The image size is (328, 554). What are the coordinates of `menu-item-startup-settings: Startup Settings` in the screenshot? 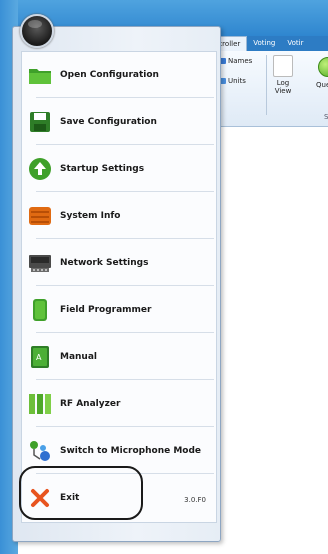 It's located at (119, 168).